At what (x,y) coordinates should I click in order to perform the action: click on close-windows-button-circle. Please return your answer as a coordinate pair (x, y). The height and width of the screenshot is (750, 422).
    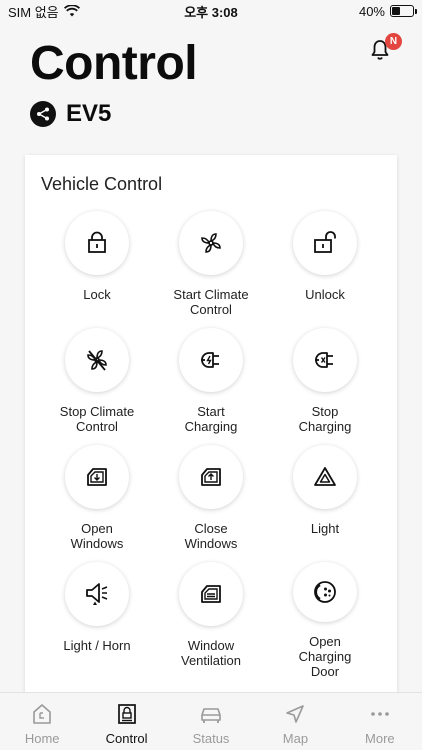
    Looking at the image, I should click on (211, 477).